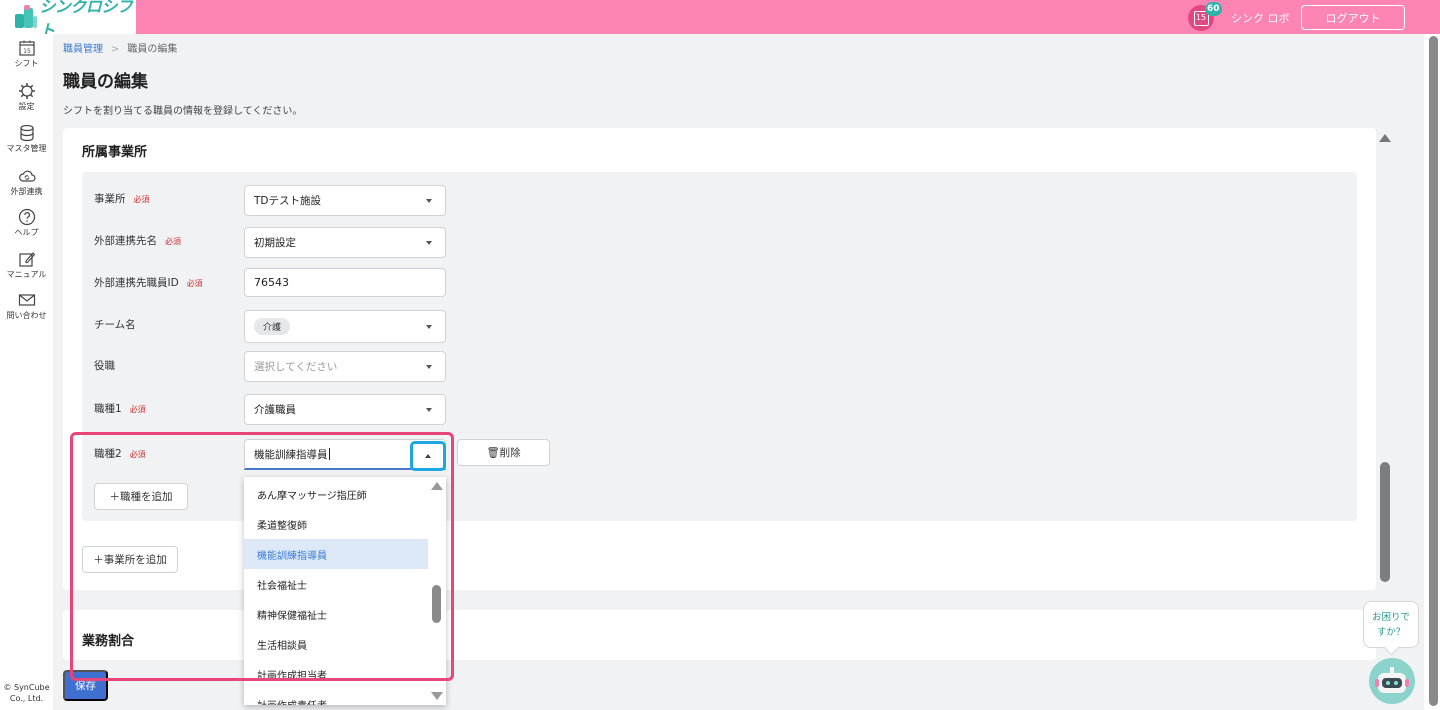 The width and height of the screenshot is (1440, 710). I want to click on office-select: TDテスト施設, so click(345, 200).